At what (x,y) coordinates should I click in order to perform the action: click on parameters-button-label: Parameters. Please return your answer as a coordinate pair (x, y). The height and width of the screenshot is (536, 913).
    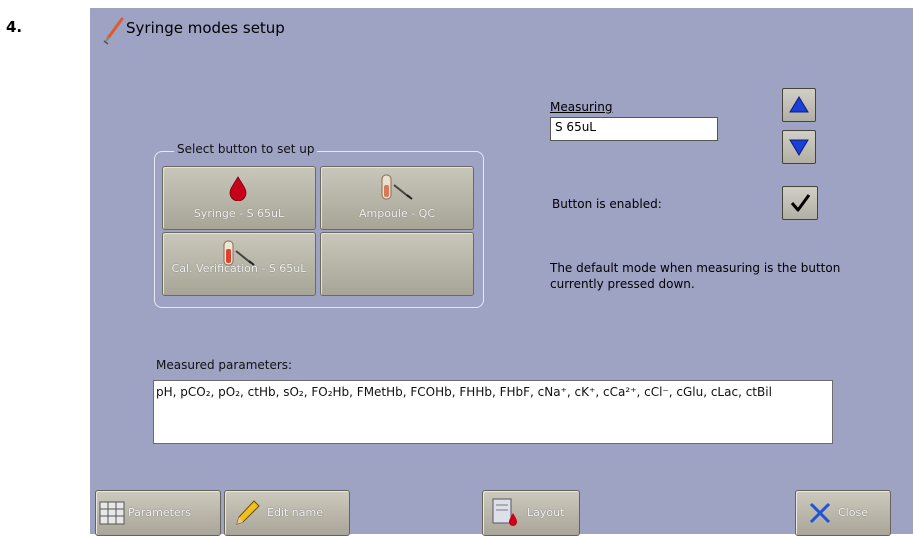
    Looking at the image, I should click on (159, 512).